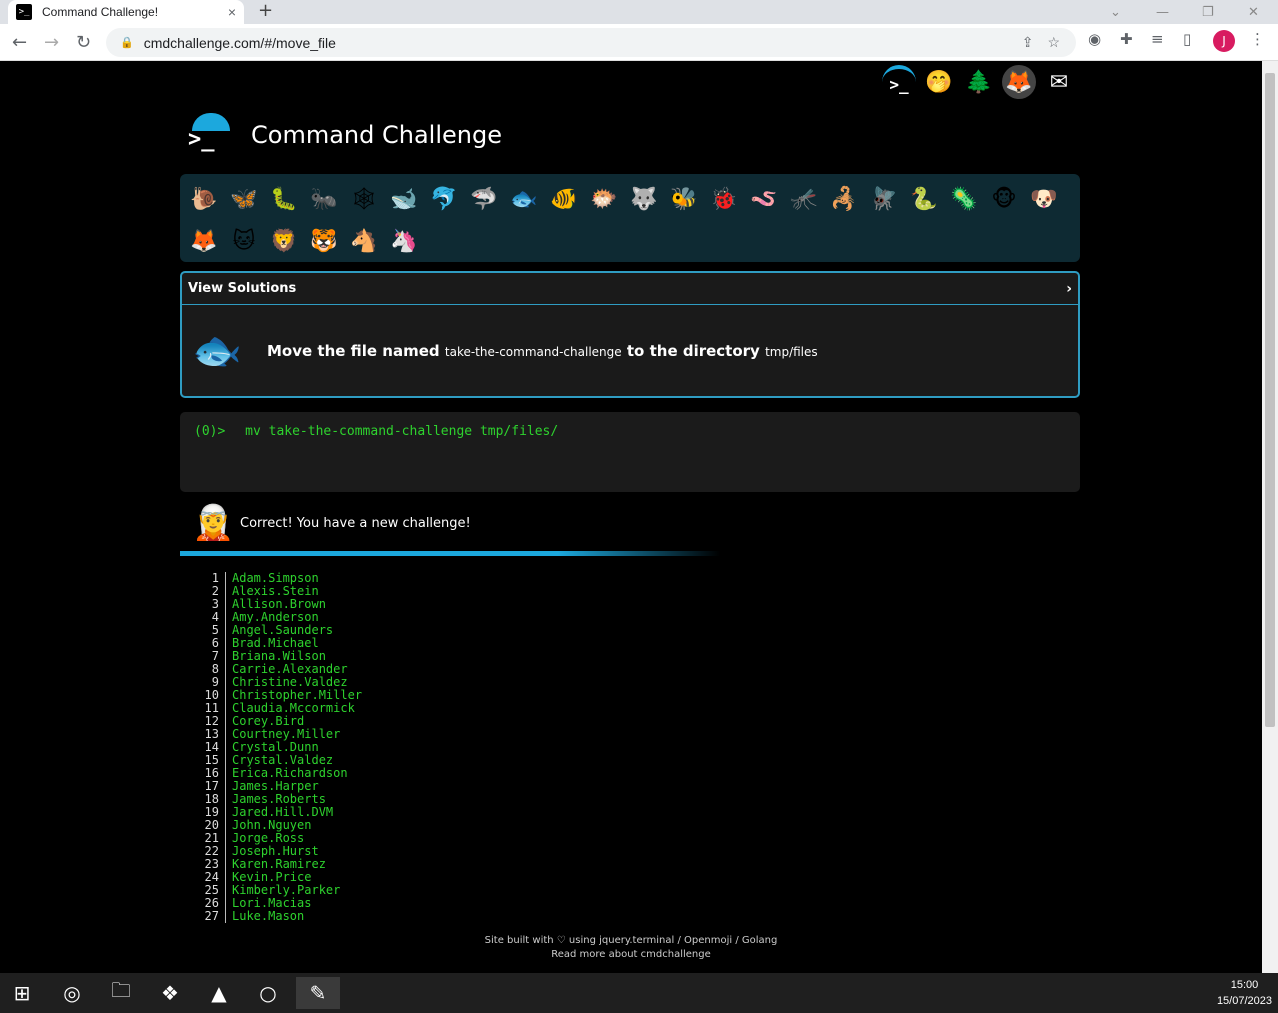 The image size is (1278, 1013). I want to click on tab-title: Command Challenge!, so click(100, 12).